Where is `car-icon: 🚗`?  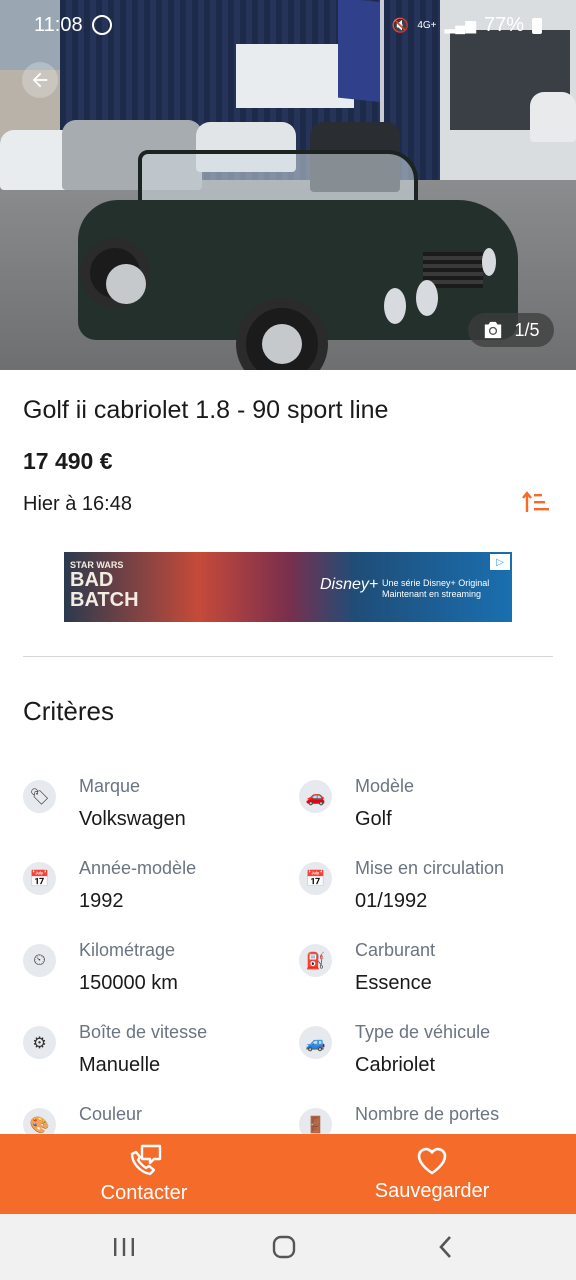
car-icon: 🚗 is located at coordinates (315, 796).